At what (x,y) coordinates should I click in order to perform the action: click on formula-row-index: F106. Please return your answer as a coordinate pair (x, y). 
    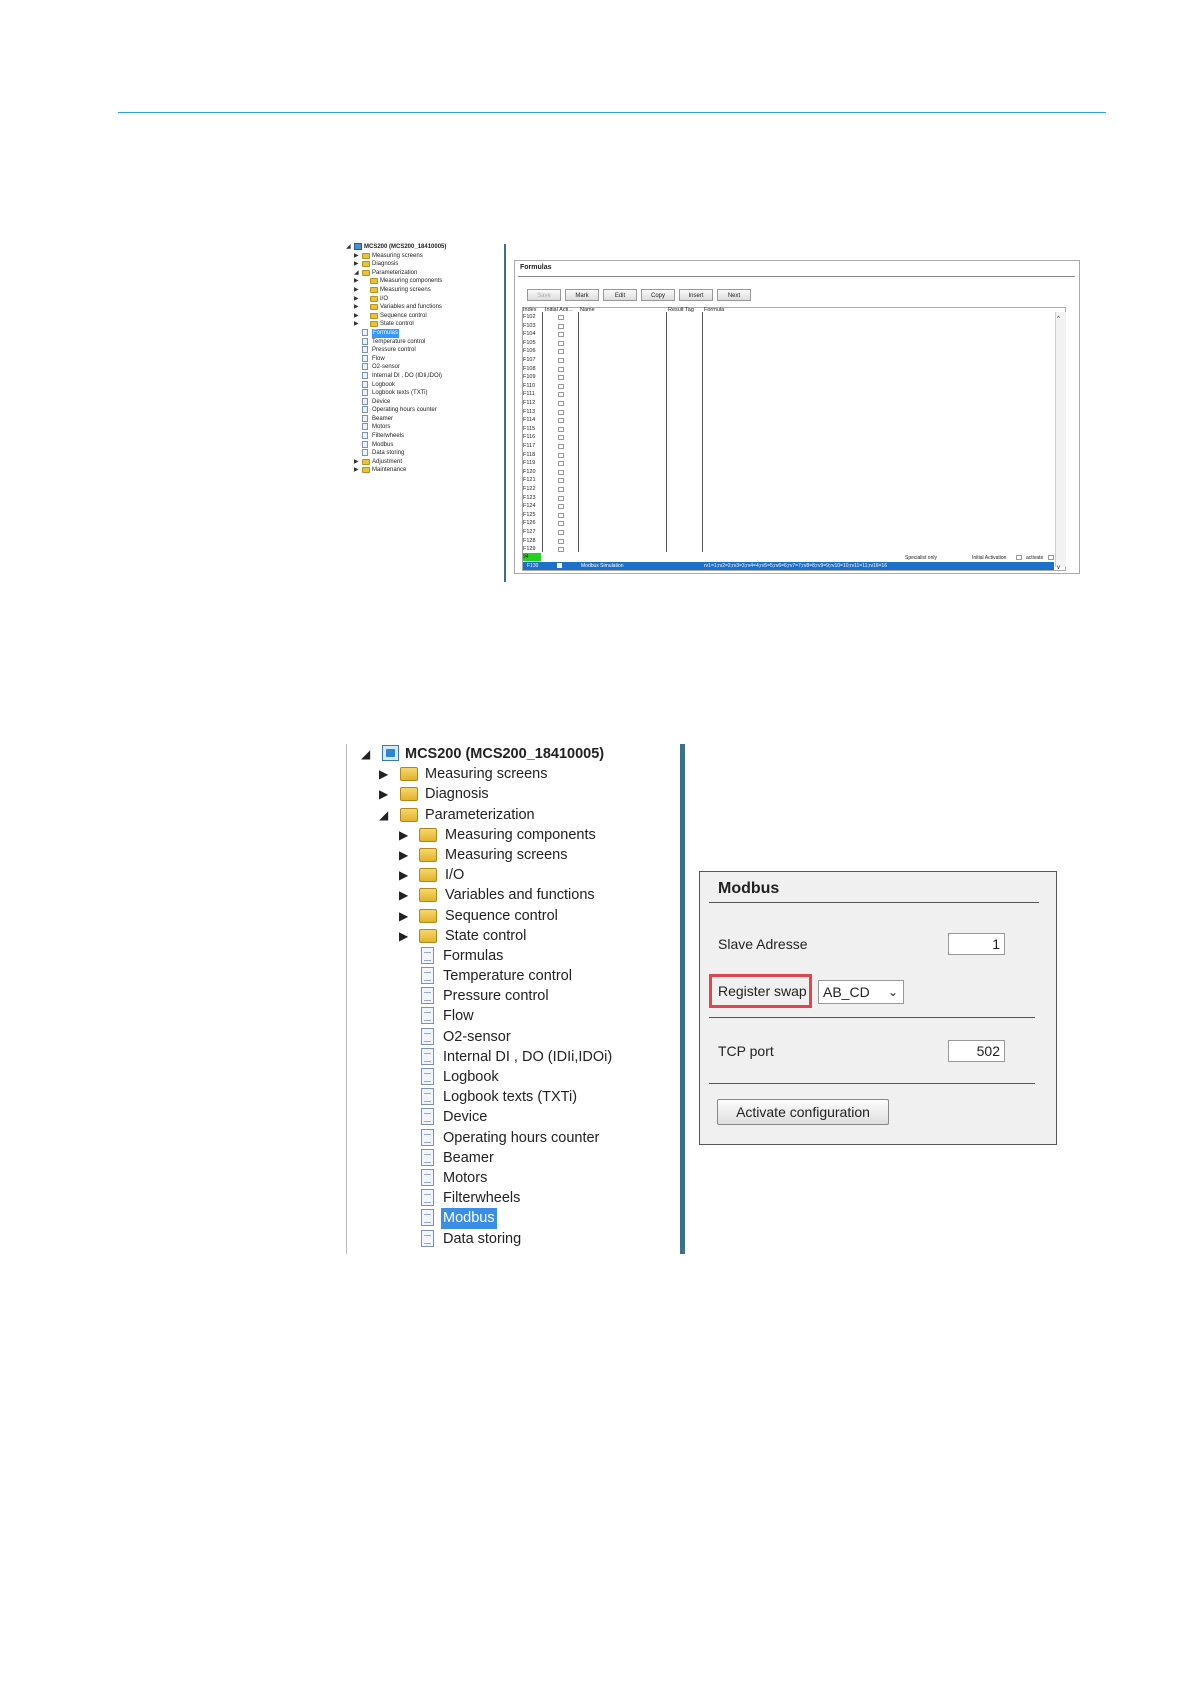
    Looking at the image, I should click on (533, 352).